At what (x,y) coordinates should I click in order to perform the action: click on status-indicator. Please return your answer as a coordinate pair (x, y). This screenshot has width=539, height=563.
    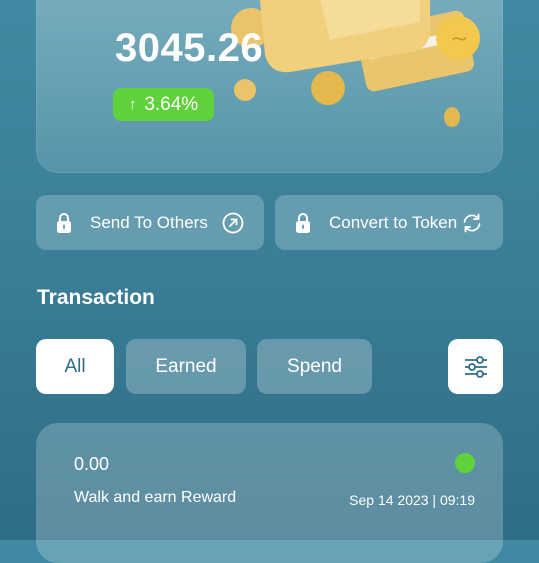
    Looking at the image, I should click on (465, 463).